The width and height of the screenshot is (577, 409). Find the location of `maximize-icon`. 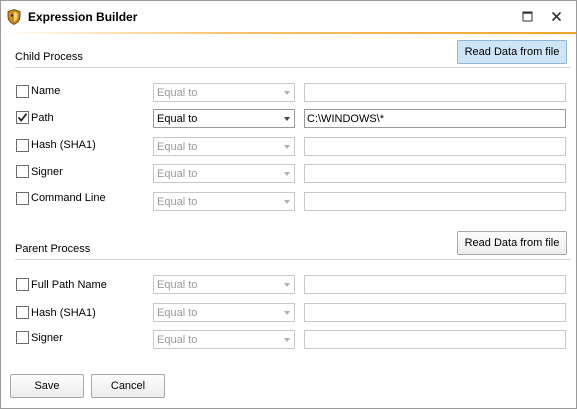

maximize-icon is located at coordinates (527, 16).